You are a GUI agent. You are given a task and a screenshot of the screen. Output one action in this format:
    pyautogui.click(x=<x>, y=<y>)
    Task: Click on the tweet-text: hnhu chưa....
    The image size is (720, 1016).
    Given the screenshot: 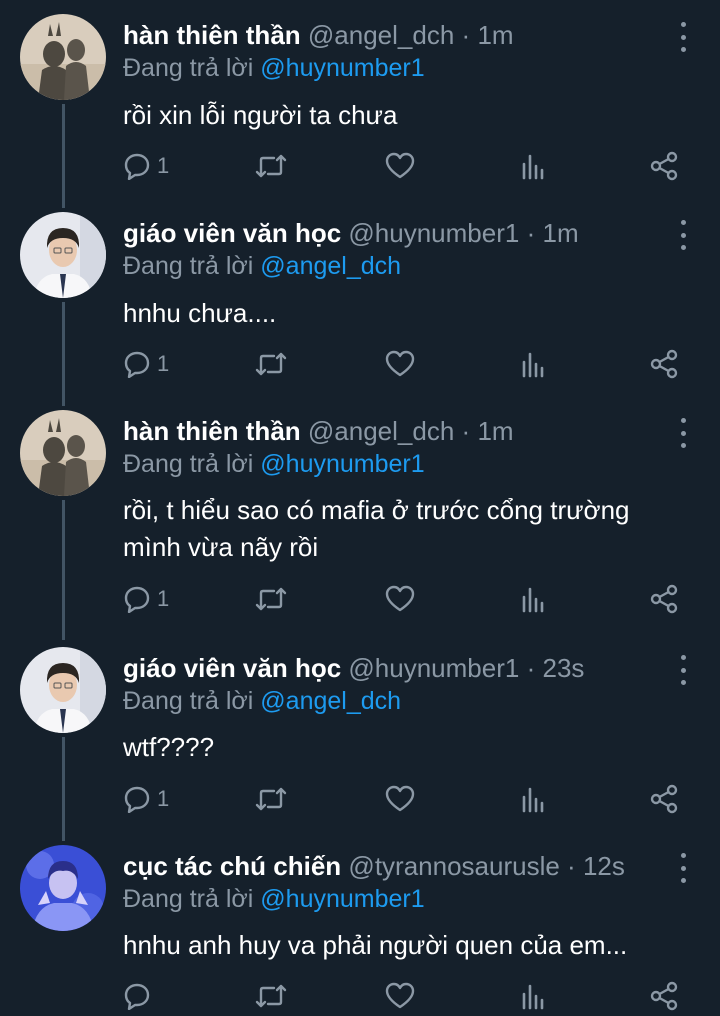 What is the action you would take?
    pyautogui.click(x=403, y=313)
    